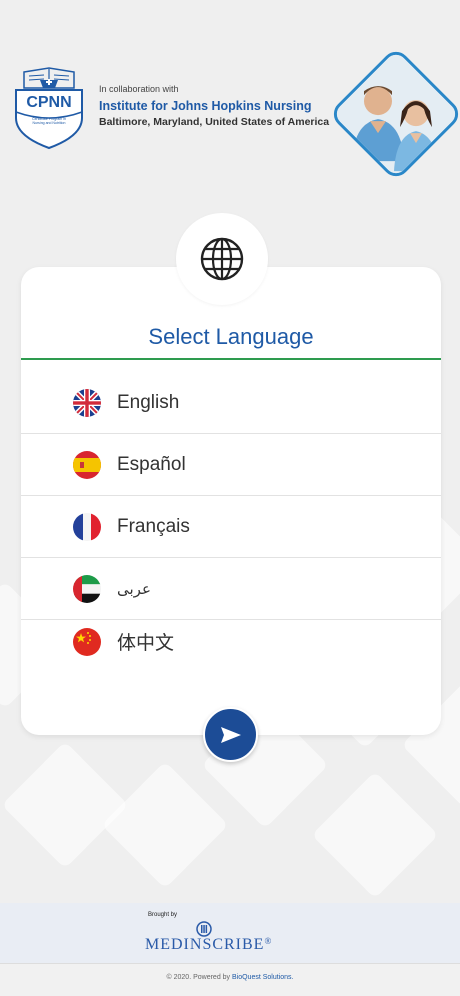 The width and height of the screenshot is (460, 996). Describe the element at coordinates (49, 123) in the screenshot. I see `svg-text: Nursing and Nutrition` at that location.